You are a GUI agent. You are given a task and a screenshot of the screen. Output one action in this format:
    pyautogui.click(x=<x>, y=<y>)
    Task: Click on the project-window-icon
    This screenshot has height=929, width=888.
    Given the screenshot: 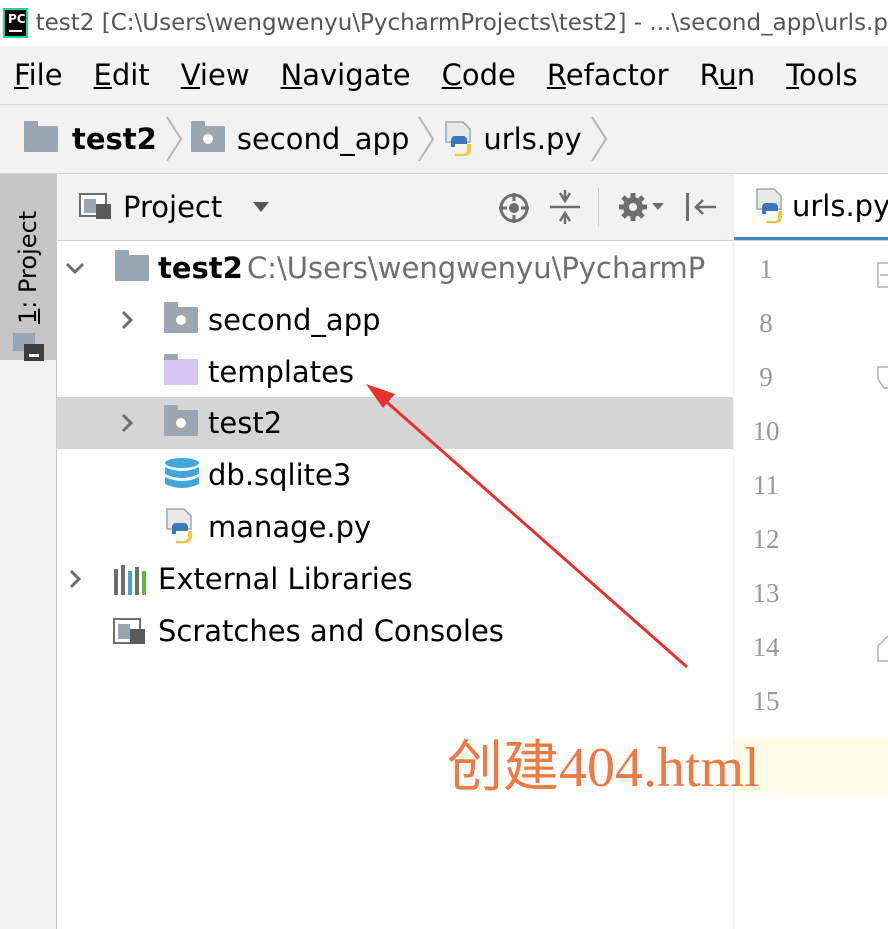 What is the action you would take?
    pyautogui.click(x=28, y=347)
    